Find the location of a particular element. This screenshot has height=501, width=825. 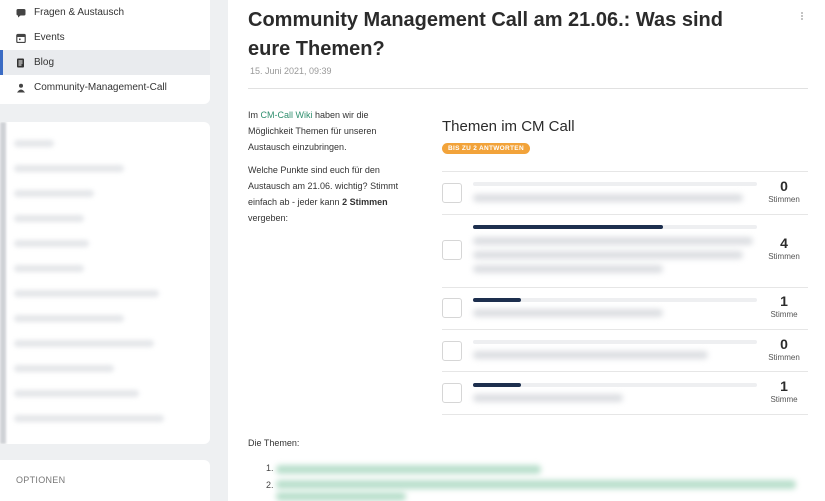

question-suffix: vergeben: is located at coordinates (268, 218).